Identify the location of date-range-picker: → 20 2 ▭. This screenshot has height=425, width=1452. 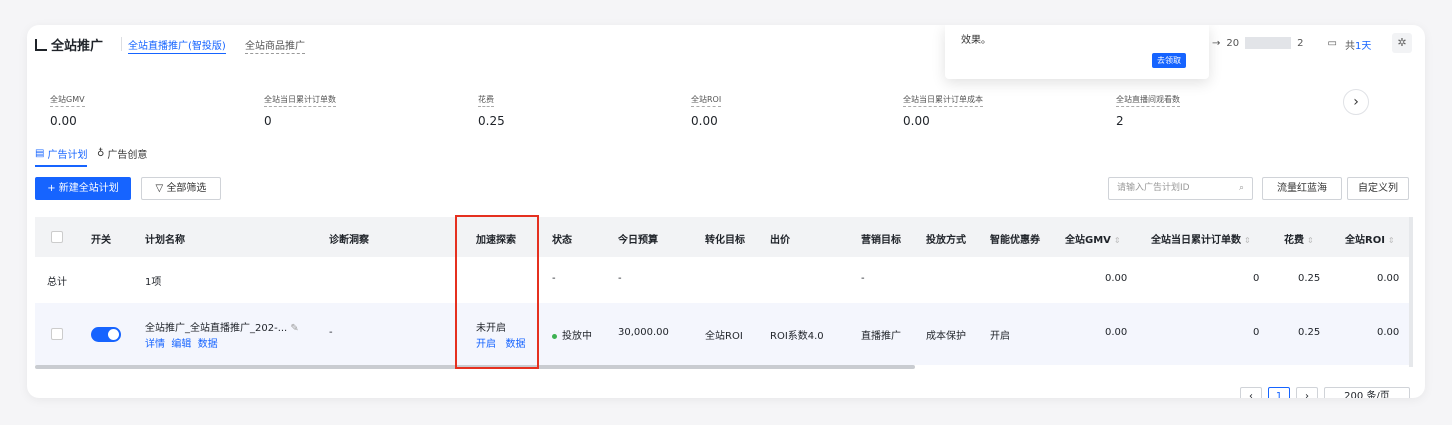
(1274, 43).